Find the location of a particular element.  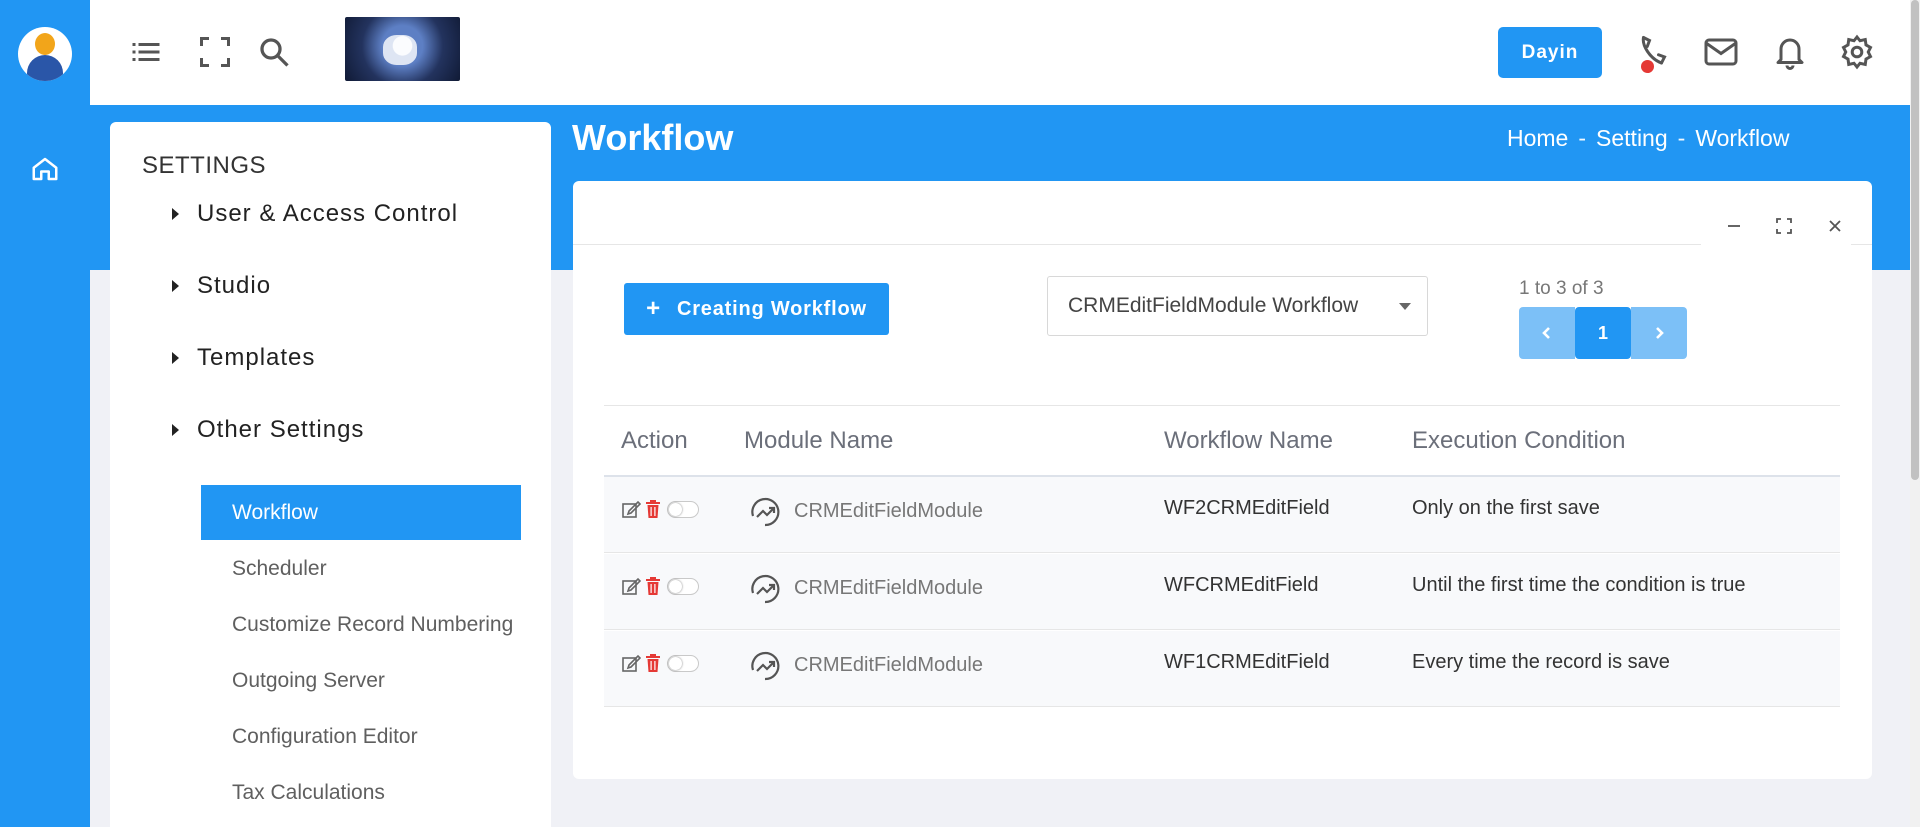

dayin-button: Dayin is located at coordinates (1550, 52).